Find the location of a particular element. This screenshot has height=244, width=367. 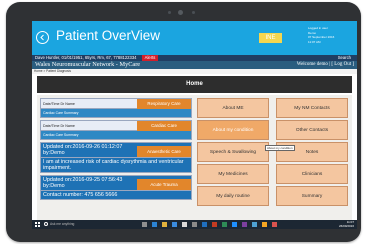

office-icon is located at coordinates (214, 224).